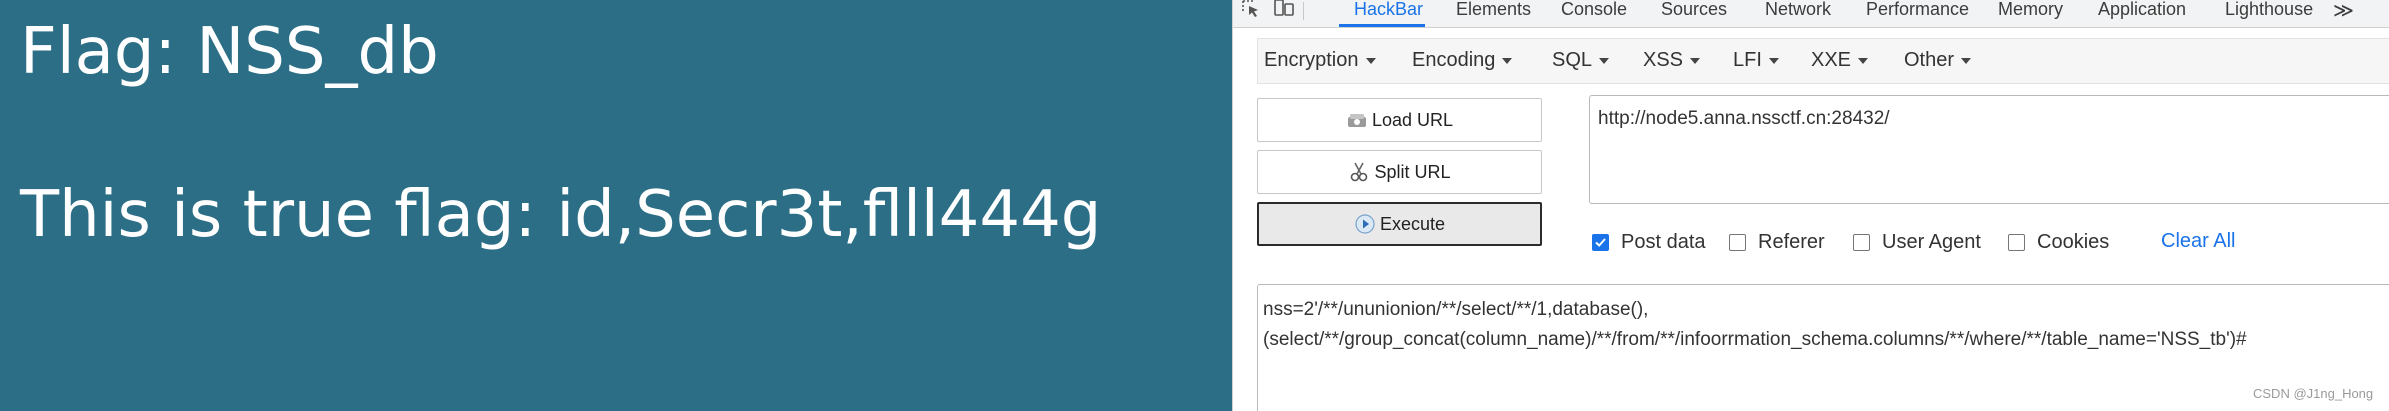 This screenshot has width=2389, height=411. I want to click on tab-performance: Performance, so click(1917, 14).